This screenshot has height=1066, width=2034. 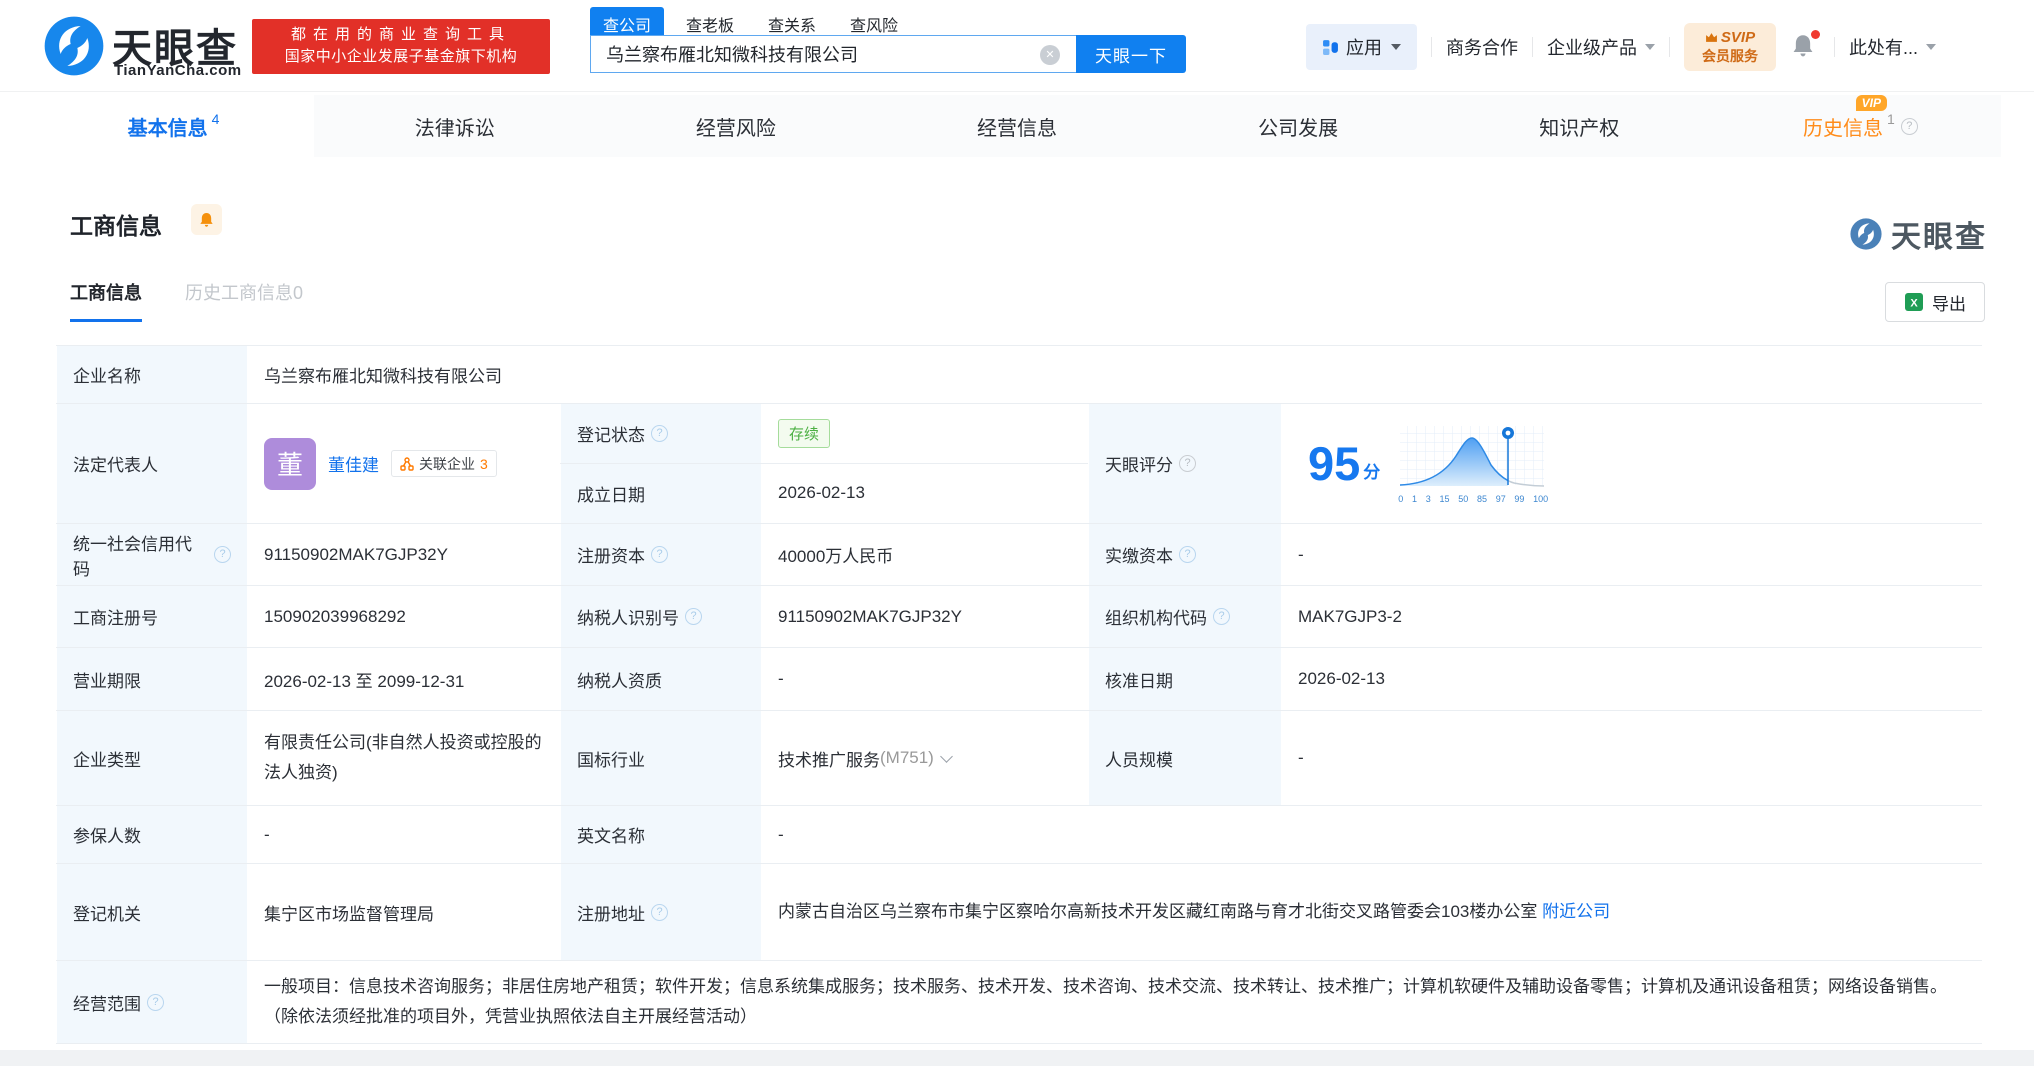 I want to click on insured-count-value: -, so click(x=267, y=834).